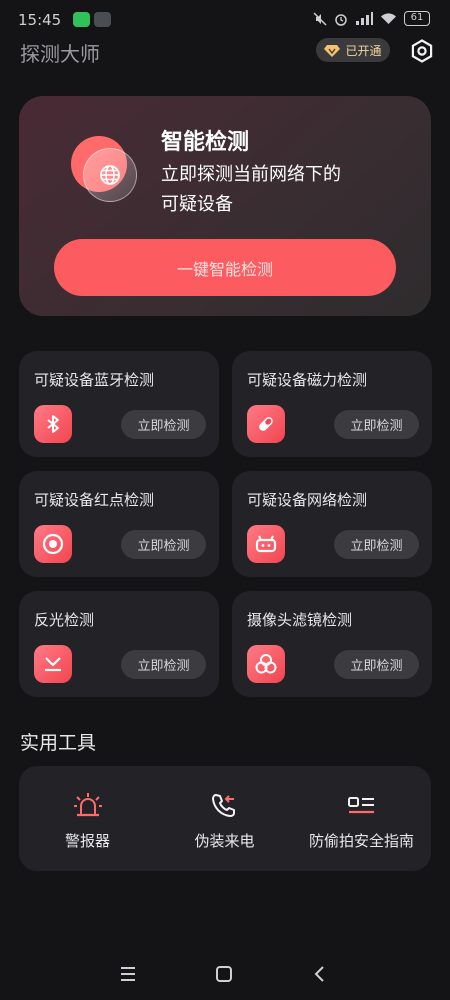 Image resolution: width=450 pixels, height=1000 pixels. I want to click on bluetooth-icon, so click(53, 424).